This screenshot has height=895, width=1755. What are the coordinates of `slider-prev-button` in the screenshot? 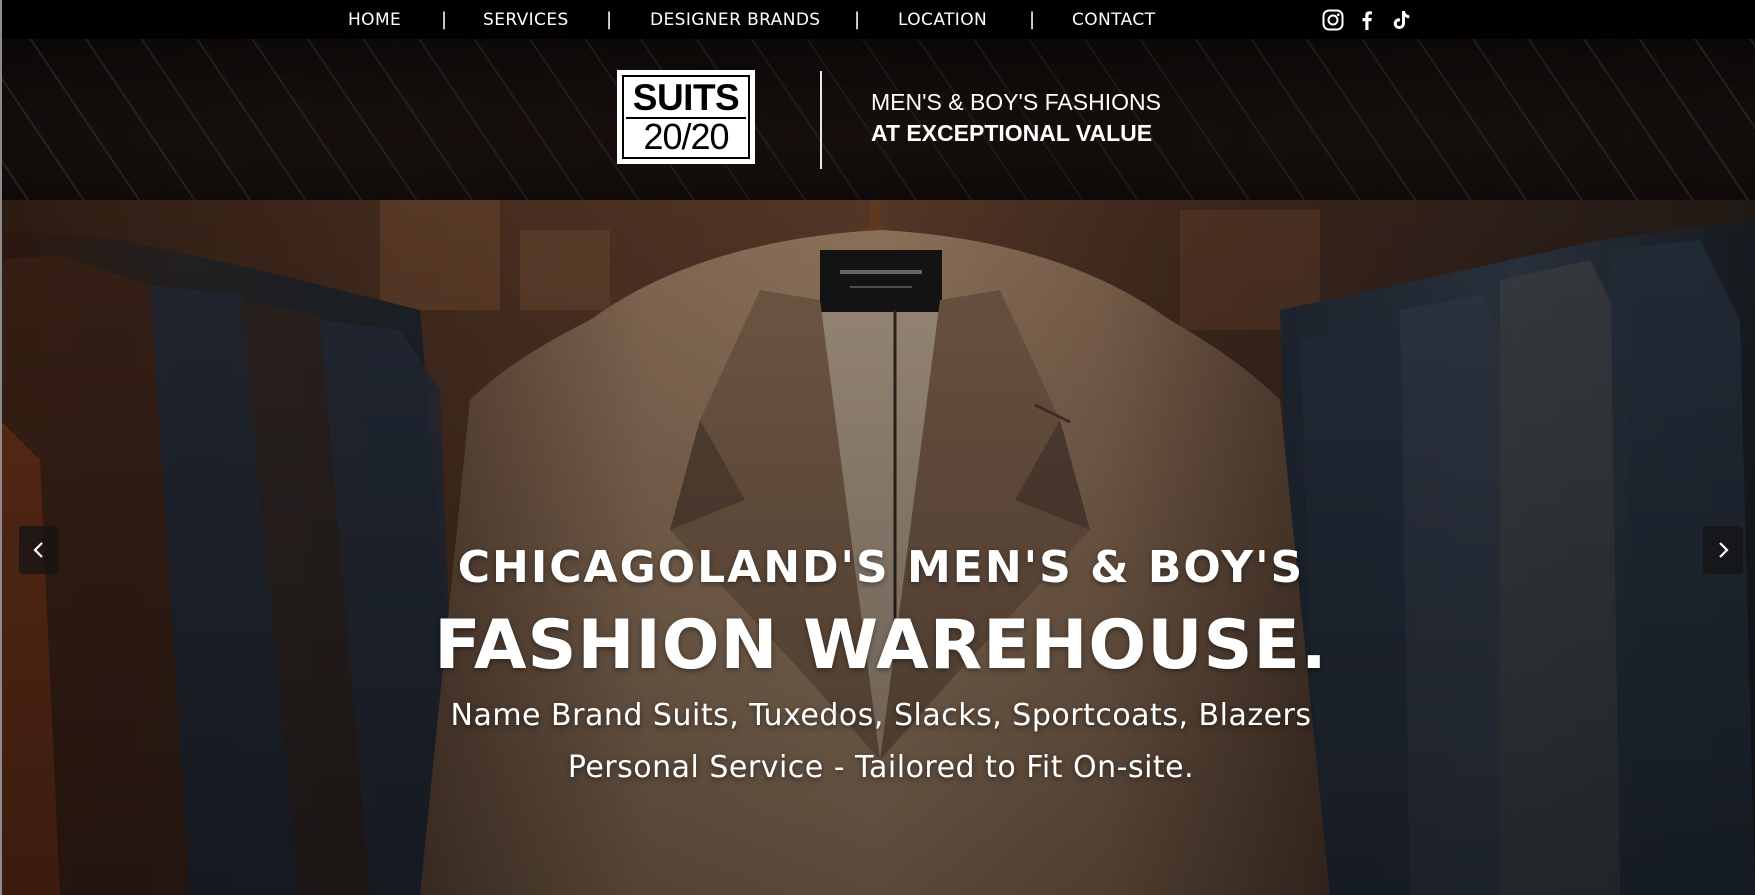 It's located at (39, 550).